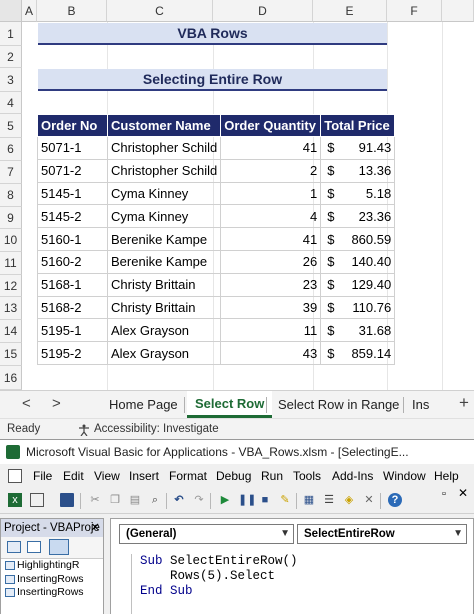  I want to click on column-header-b: B, so click(72, 11).